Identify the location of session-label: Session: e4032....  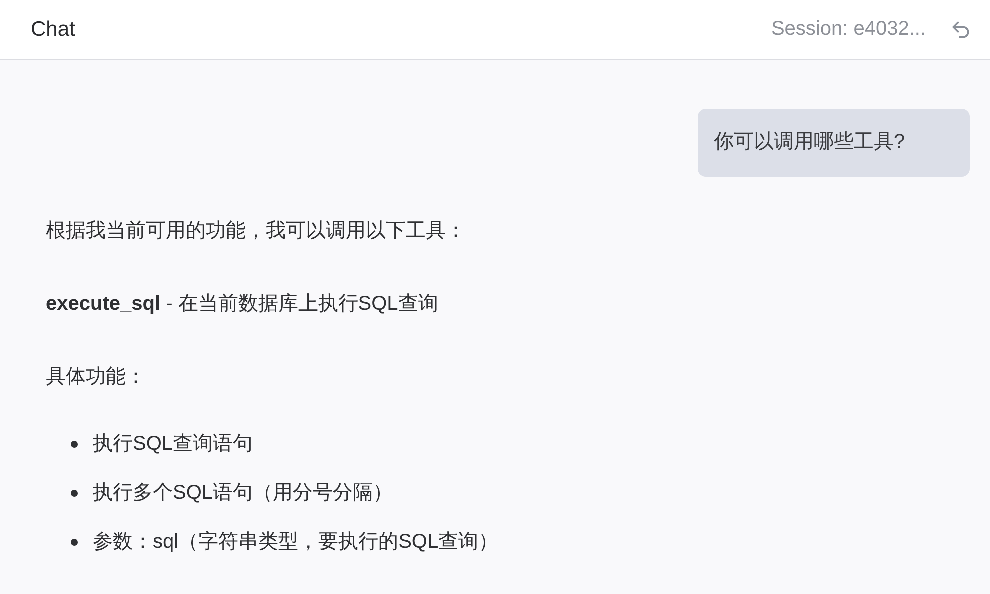
(848, 29).